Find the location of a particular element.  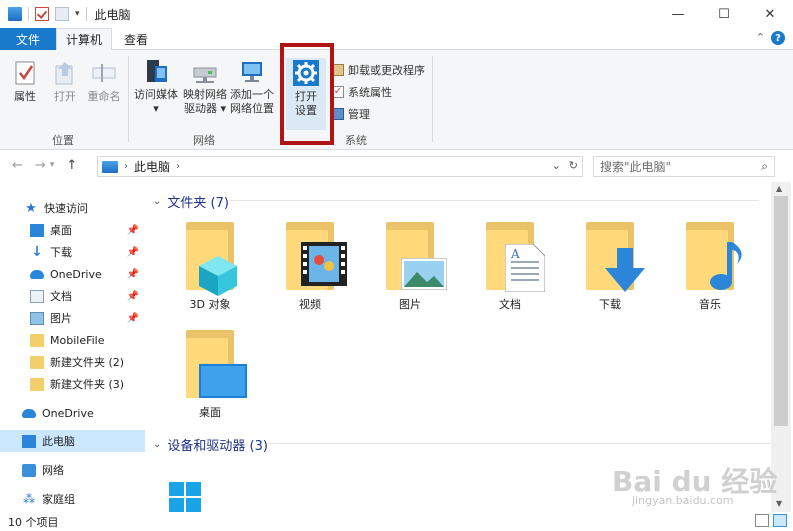

system-properties-button: ✓ 系统属性 is located at coordinates (362, 92).